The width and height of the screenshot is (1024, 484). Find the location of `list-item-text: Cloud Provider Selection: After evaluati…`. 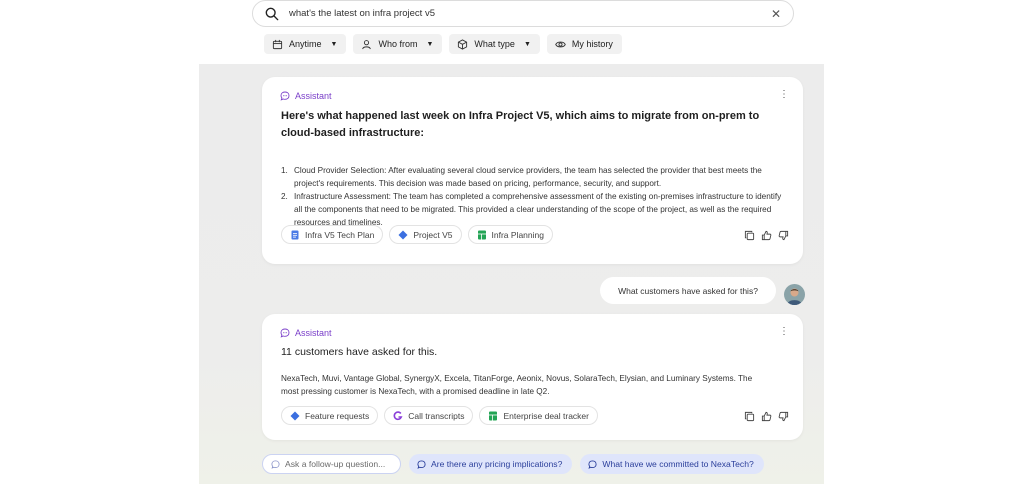

list-item-text: Cloud Provider Selection: After evaluati… is located at coordinates (528, 177).